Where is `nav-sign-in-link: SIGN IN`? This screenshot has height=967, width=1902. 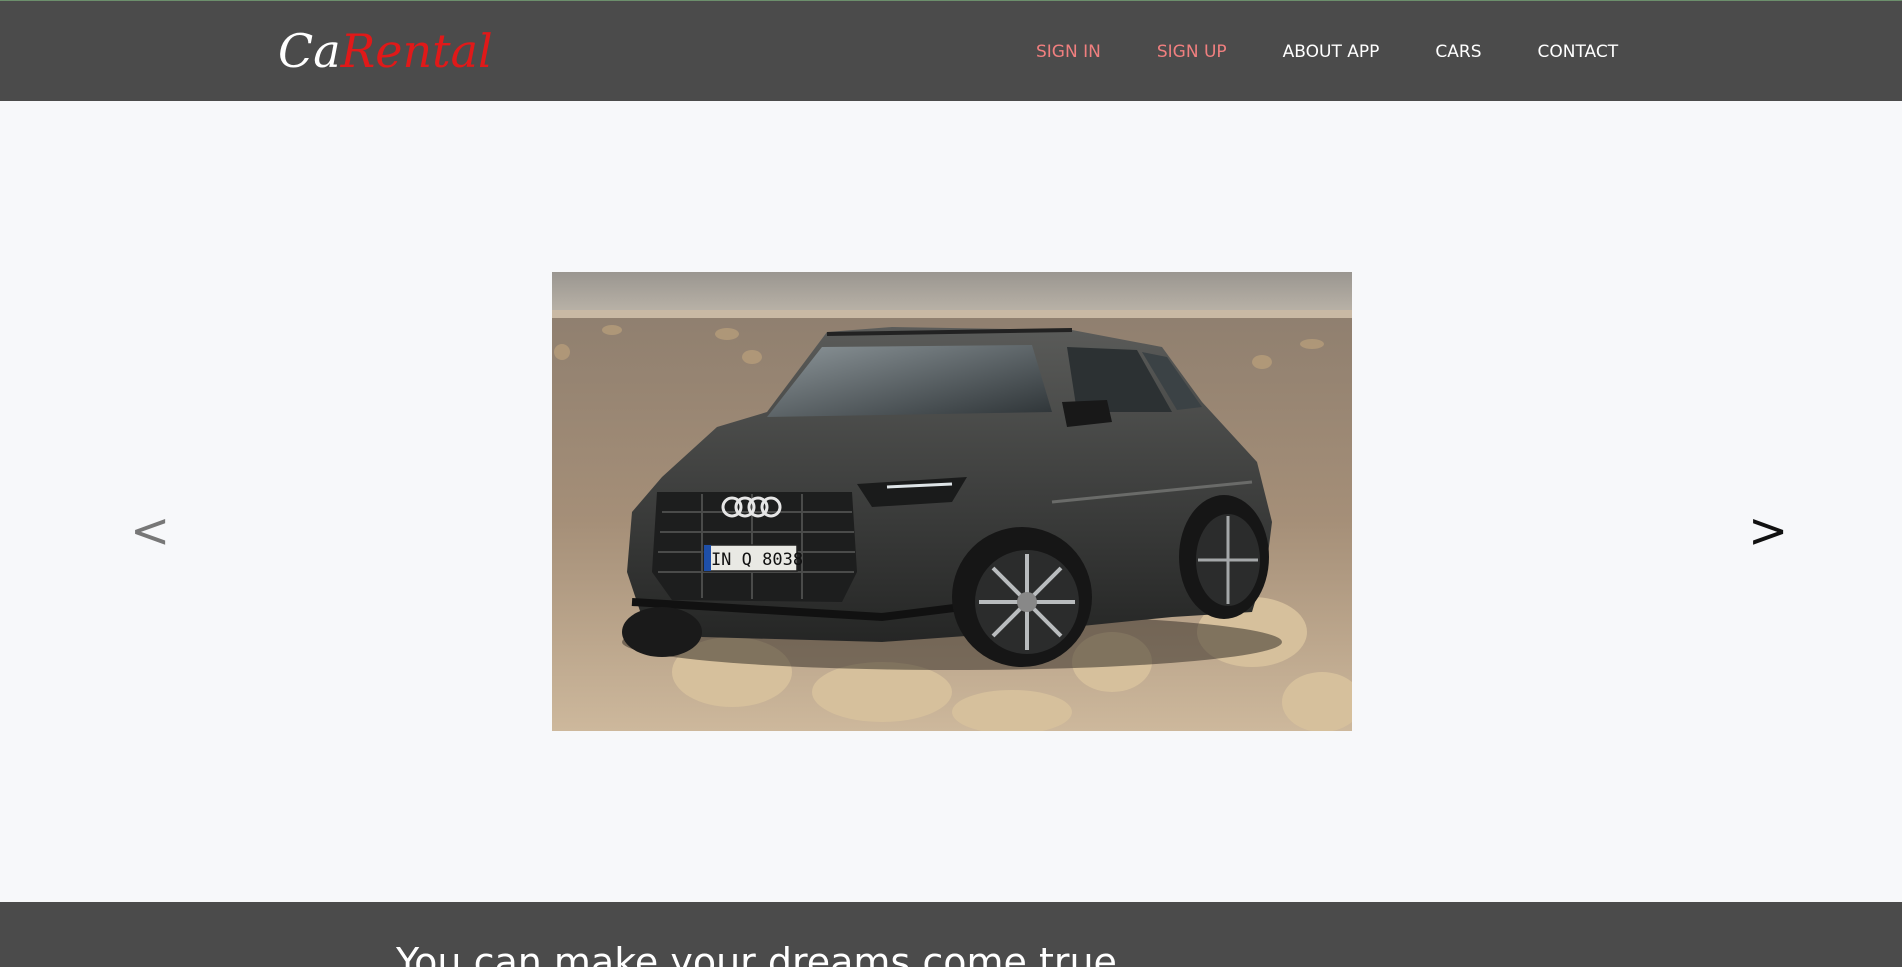
nav-sign-in-link: SIGN IN is located at coordinates (1068, 52).